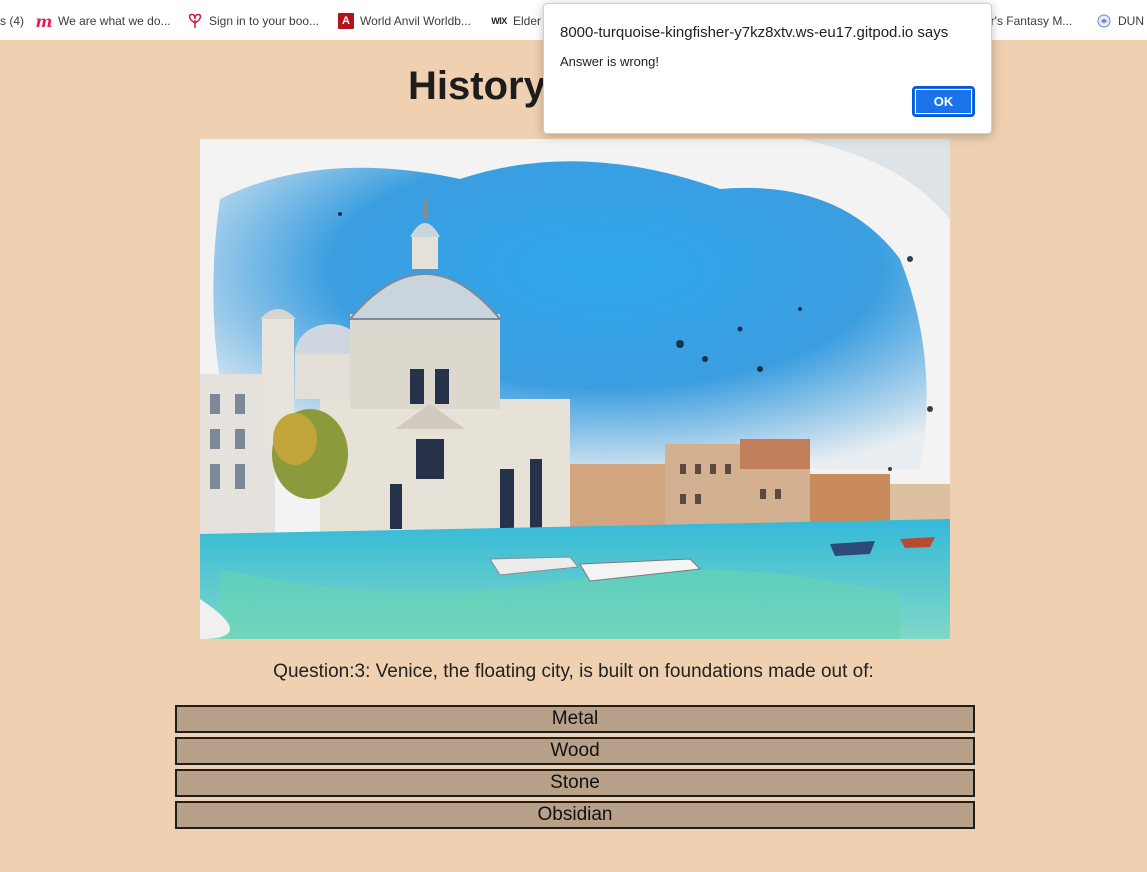  What do you see at coordinates (1131, 21) in the screenshot?
I see `bookmark-label: DUN` at bounding box center [1131, 21].